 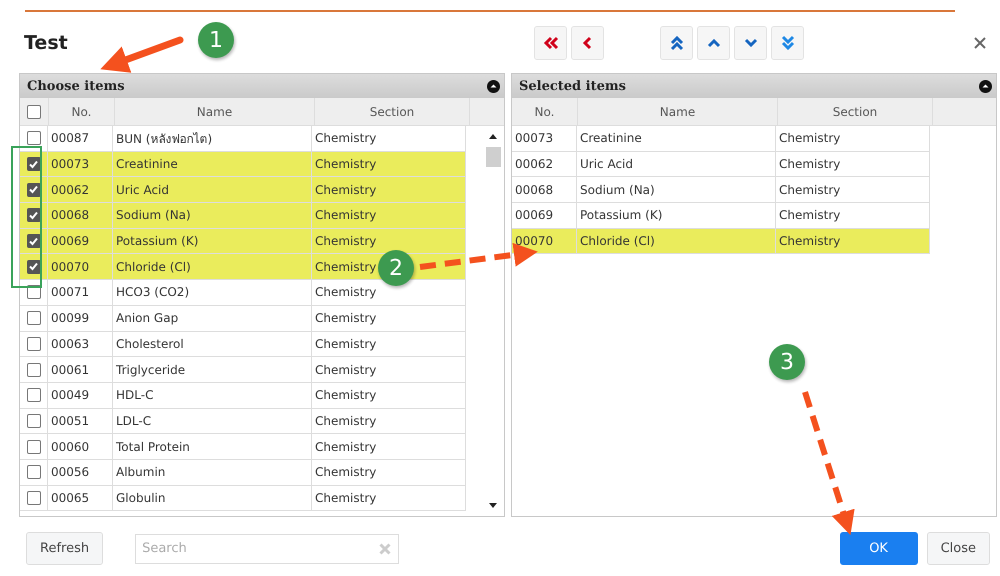 I want to click on table-row: 00073 Creatinine Chemistry, so click(x=721, y=139).